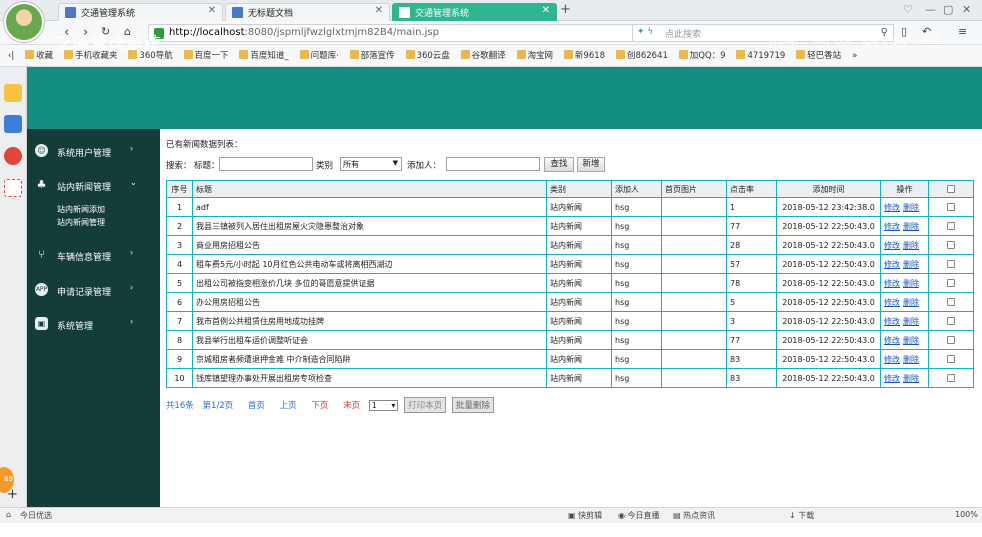 Image resolution: width=982 pixels, height=537 pixels. What do you see at coordinates (854, 55) in the screenshot?
I see `more-bookmarks: »` at bounding box center [854, 55].